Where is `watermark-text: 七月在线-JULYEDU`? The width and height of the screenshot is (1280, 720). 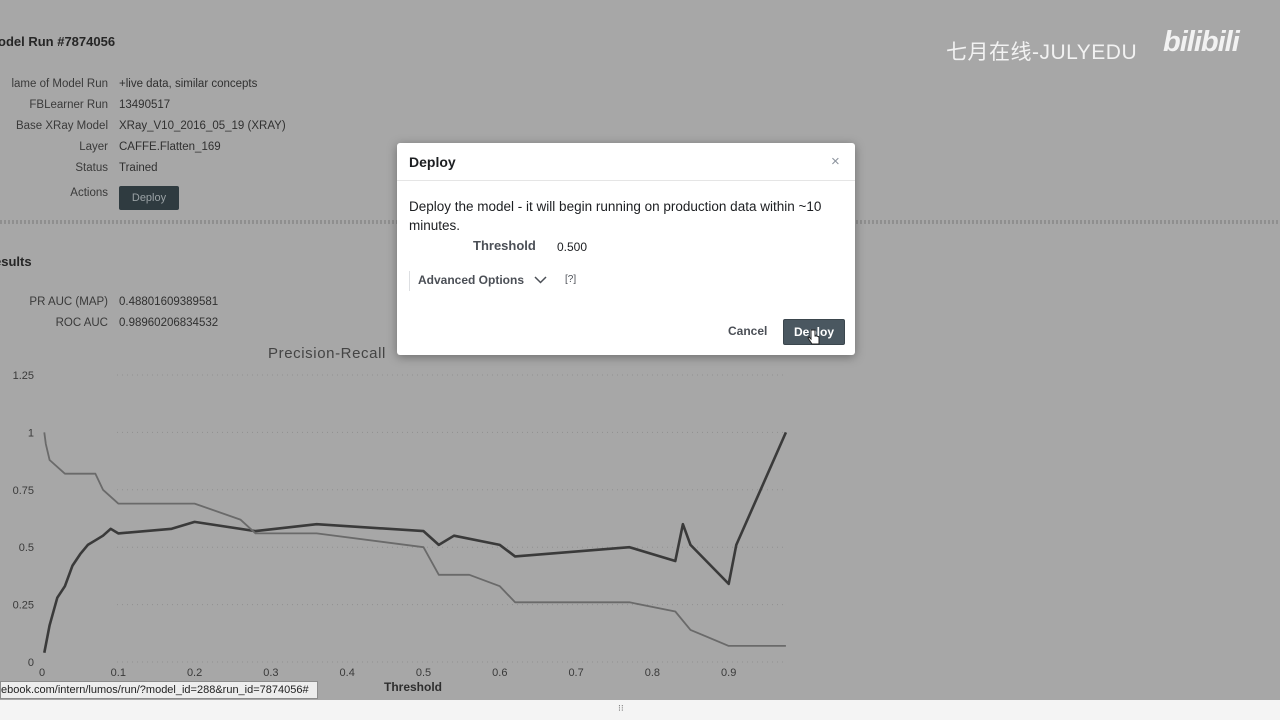
watermark-text: 七月在线-JULYEDU is located at coordinates (1042, 52).